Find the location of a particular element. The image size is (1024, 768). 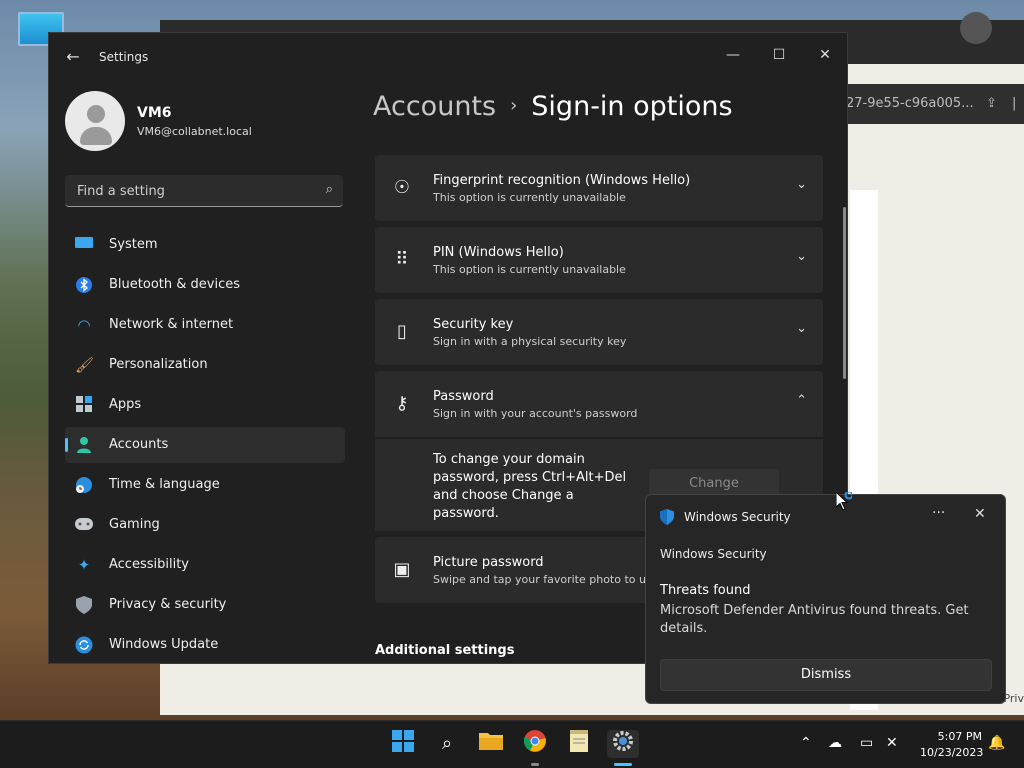

sidebar-item-windows-update: Windows Update is located at coordinates (205, 645).